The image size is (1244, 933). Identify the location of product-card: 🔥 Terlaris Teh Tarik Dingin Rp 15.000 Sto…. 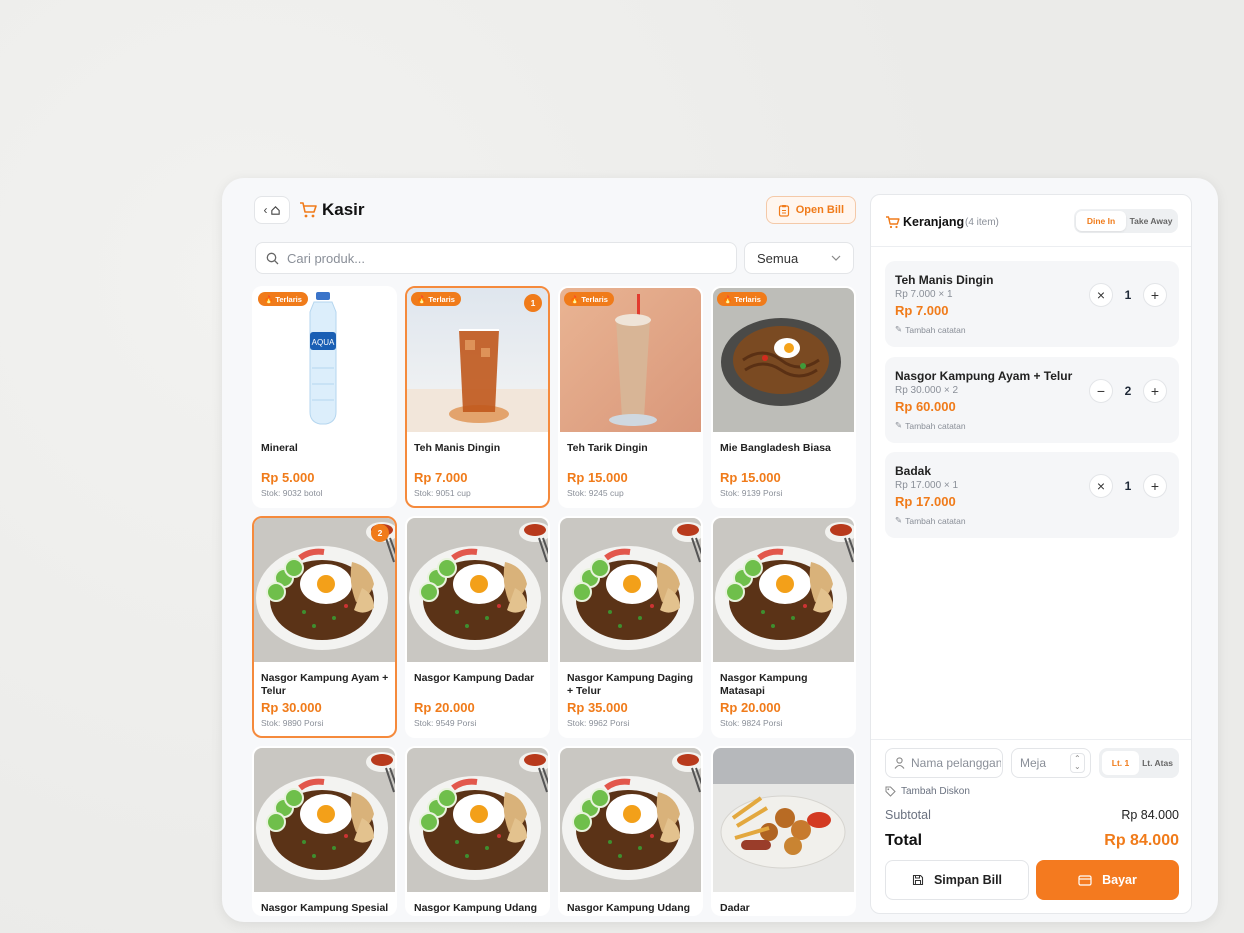
(630, 397).